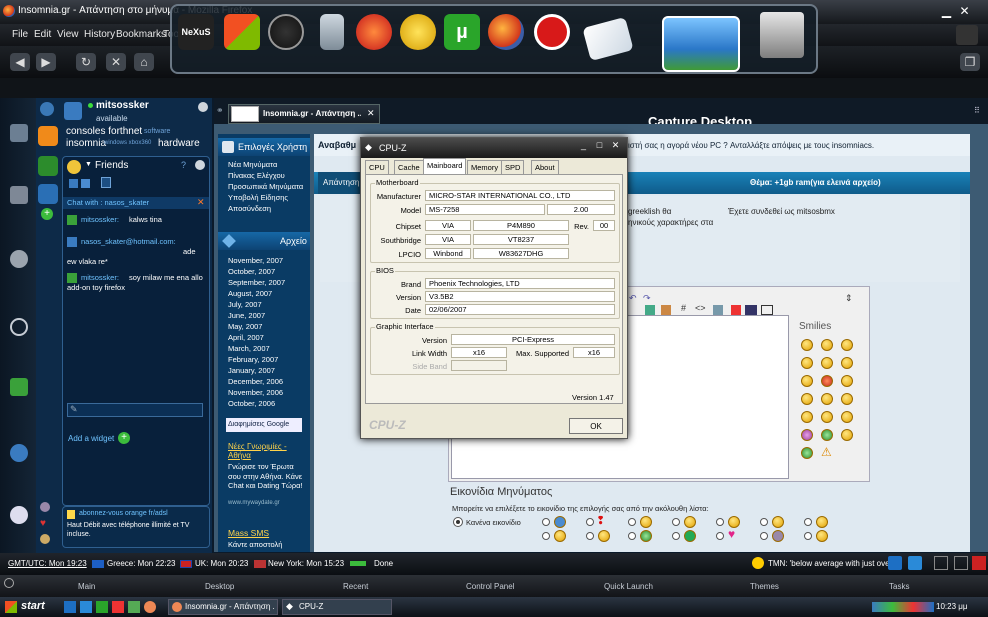  What do you see at coordinates (751, 310) in the screenshot?
I see `monitor-icon` at bounding box center [751, 310].